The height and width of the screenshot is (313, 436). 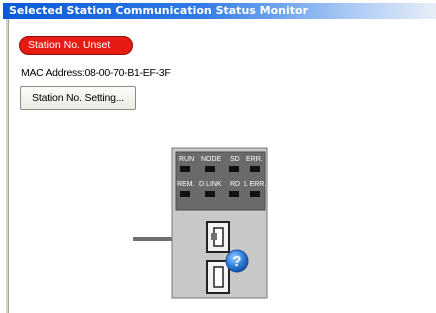 I want to click on port-lower-inner, so click(x=218, y=277).